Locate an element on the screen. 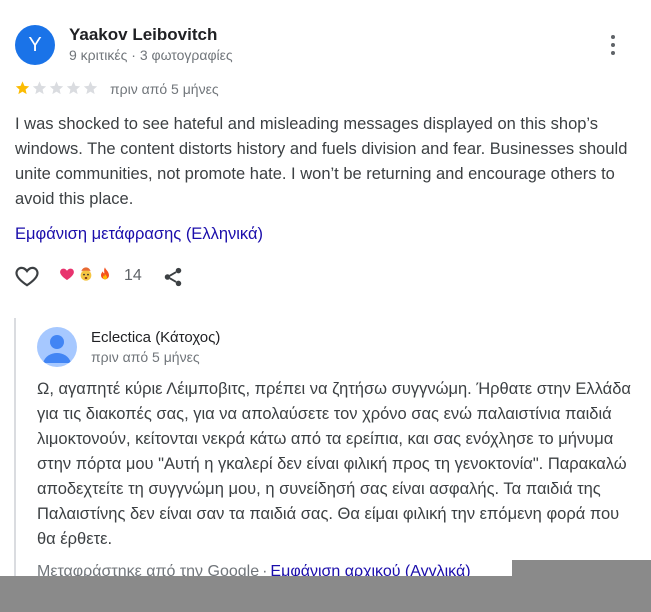 The height and width of the screenshot is (612, 651). fire-icon is located at coordinates (105, 273).